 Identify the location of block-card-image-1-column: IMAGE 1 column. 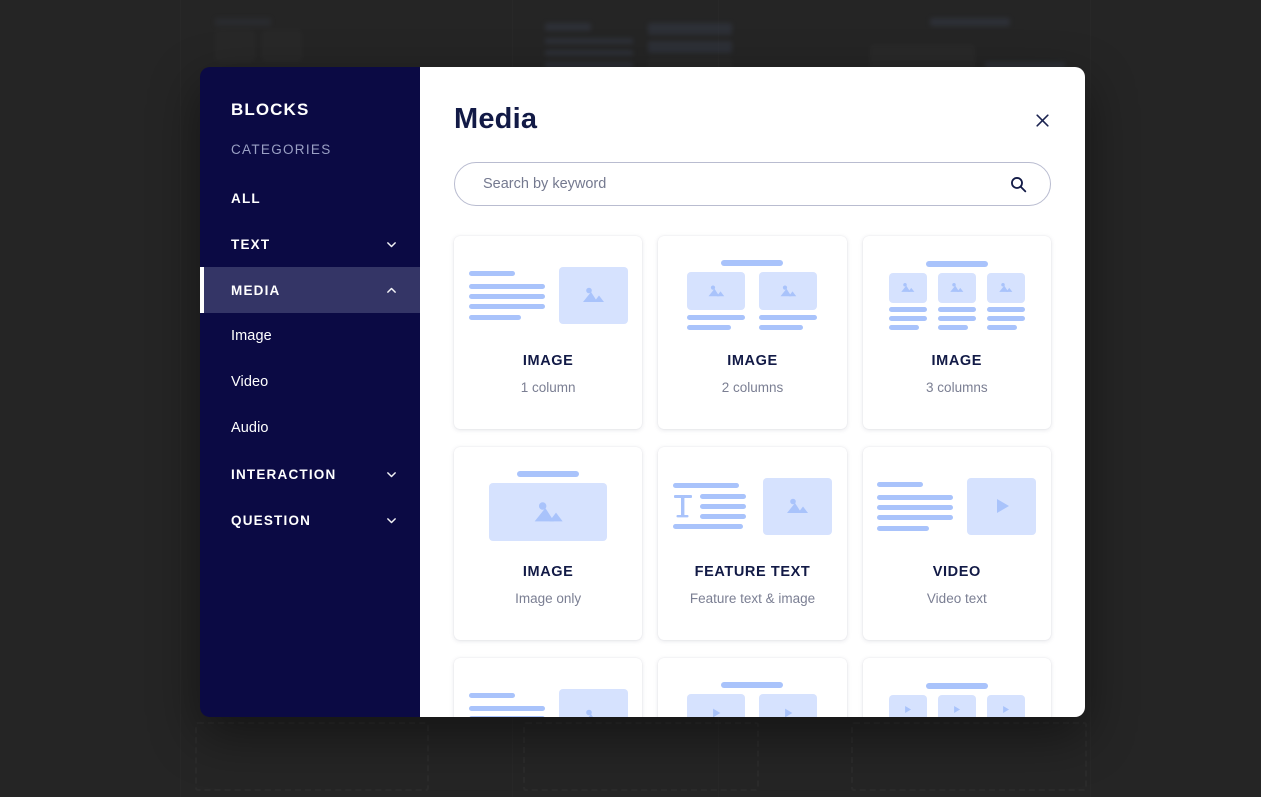
(548, 332).